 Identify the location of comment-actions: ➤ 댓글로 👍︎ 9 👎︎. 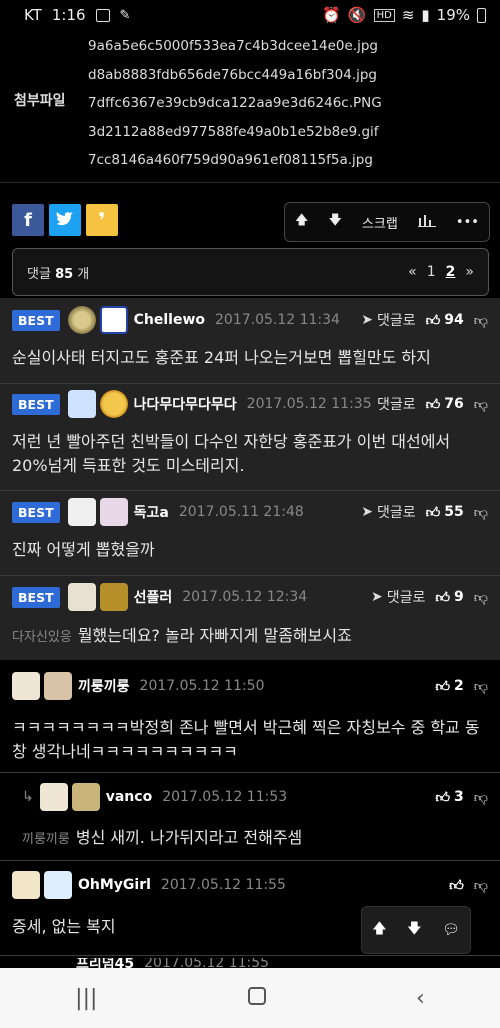
(429, 597).